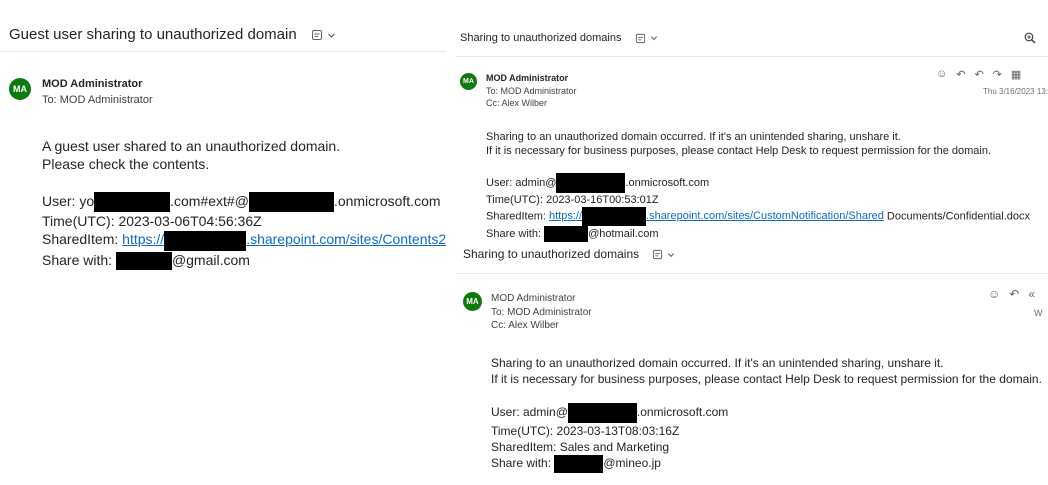 The image size is (1048, 485). I want to click on right1-user-line: User: admin@ .onmicrosoft.com, so click(758, 183).